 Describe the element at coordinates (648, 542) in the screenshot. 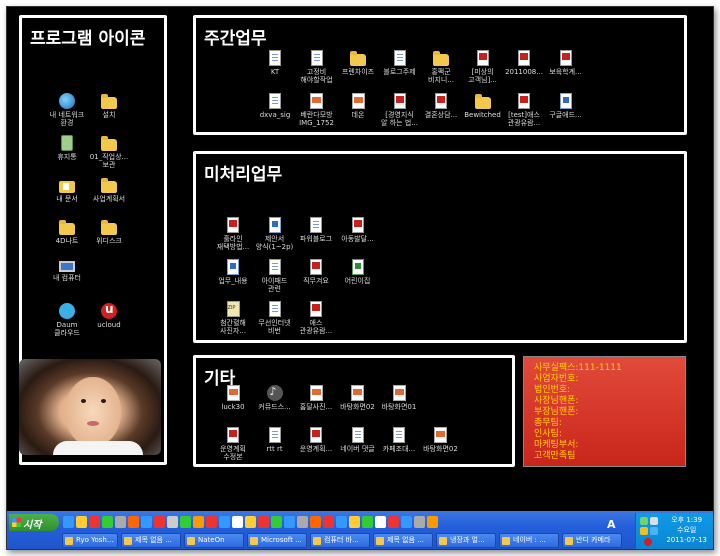

I see `tray-ucloud-icon` at that location.